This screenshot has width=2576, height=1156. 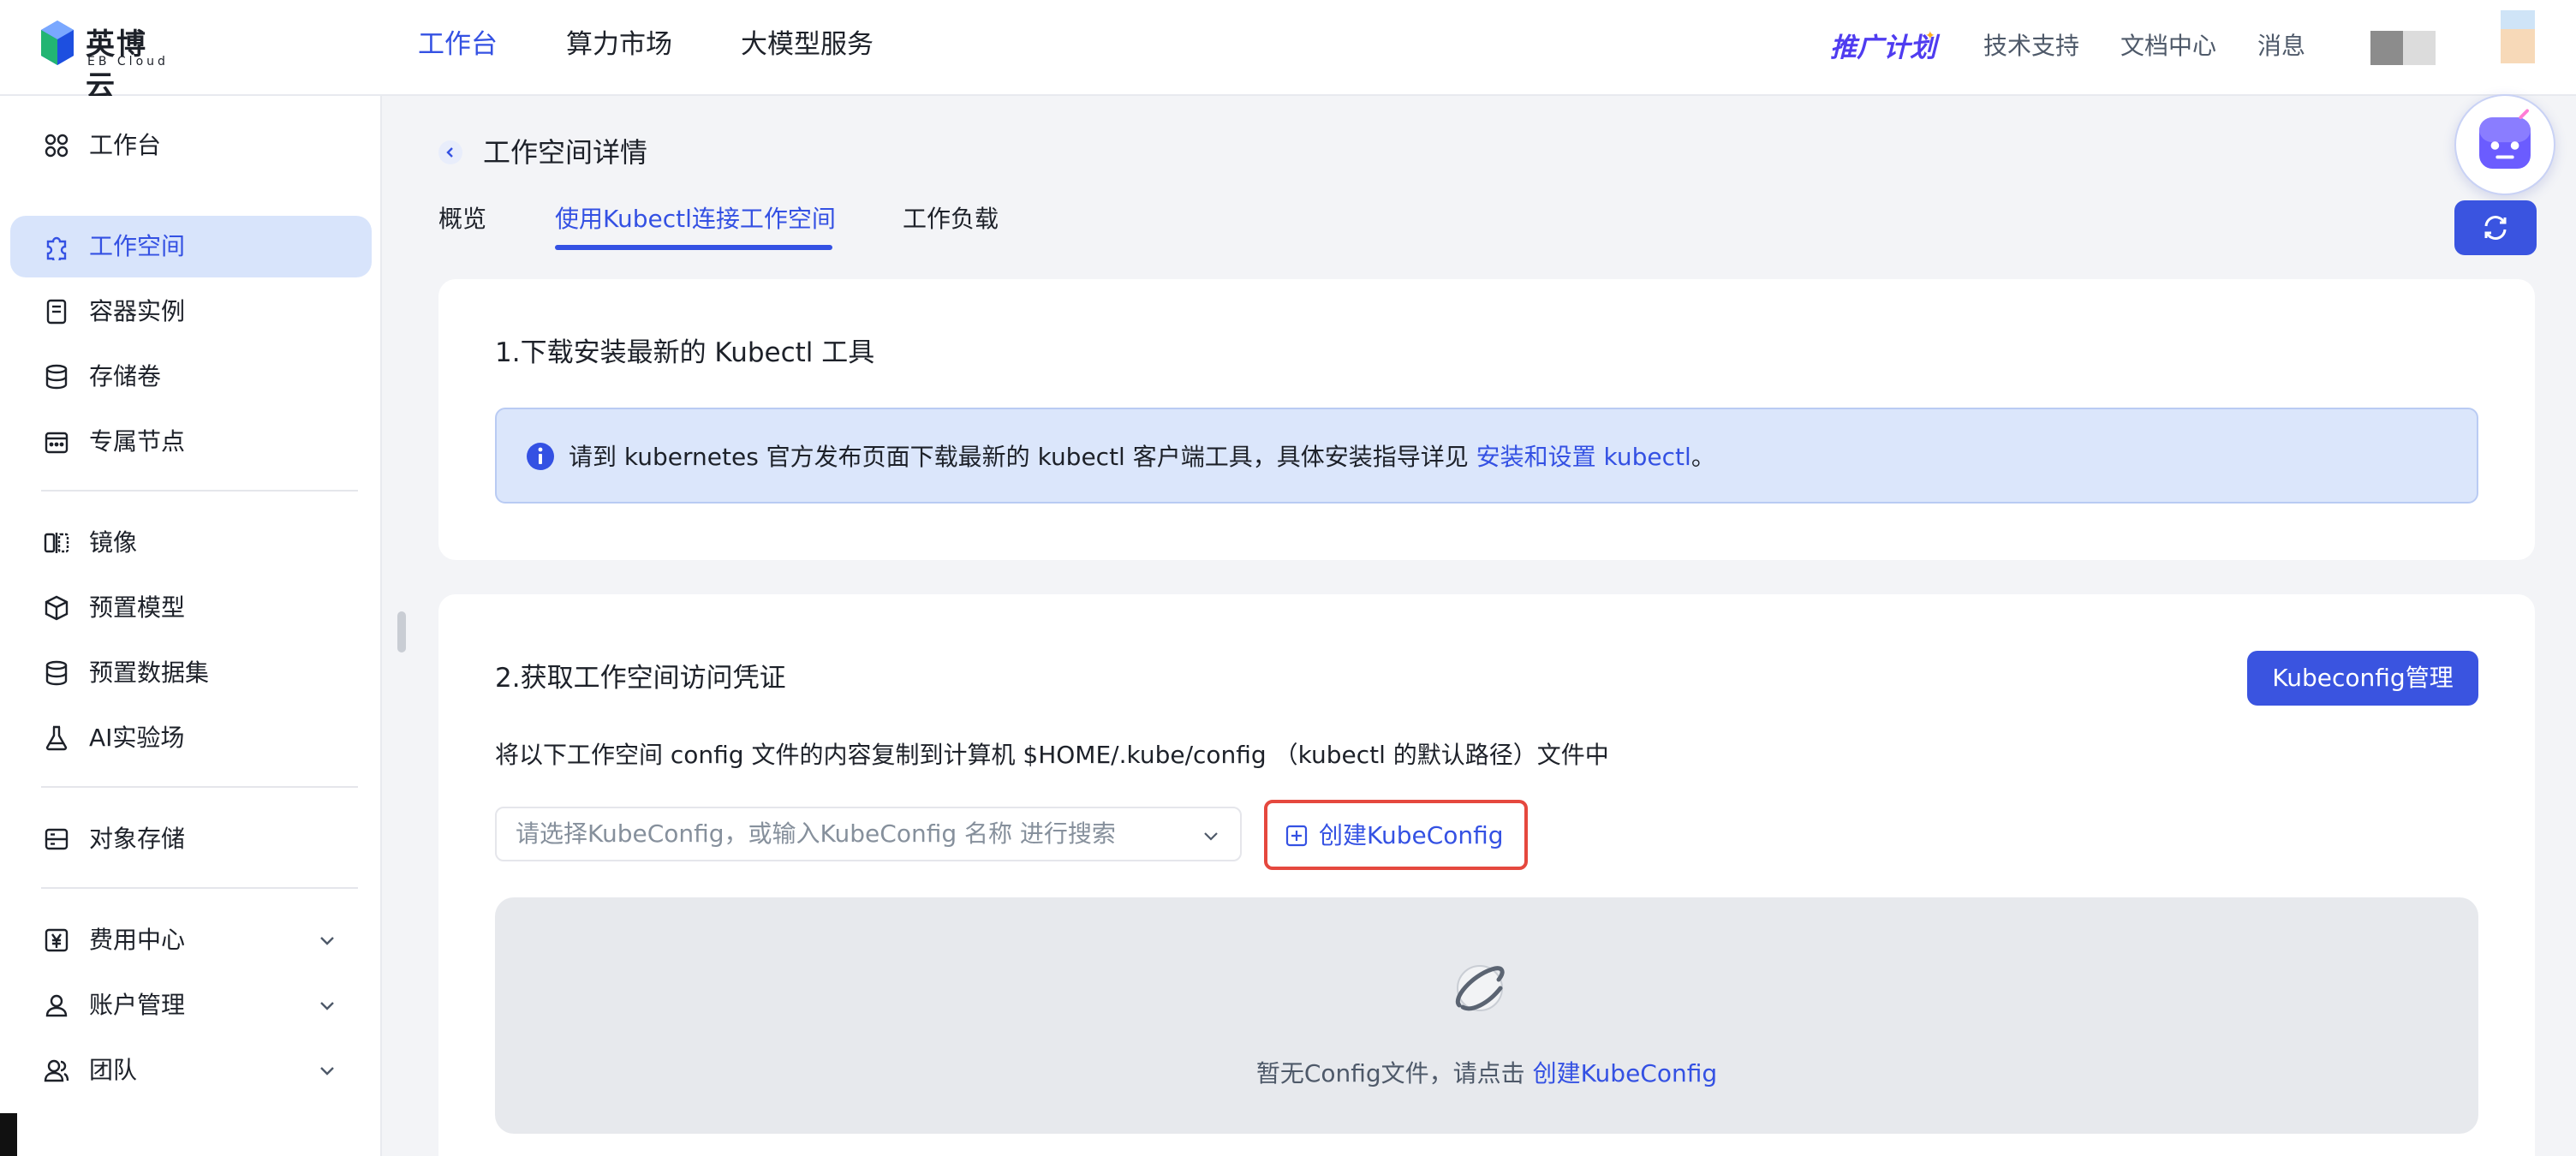 What do you see at coordinates (619, 44) in the screenshot?
I see `topnav-compute-market: 算力市场` at bounding box center [619, 44].